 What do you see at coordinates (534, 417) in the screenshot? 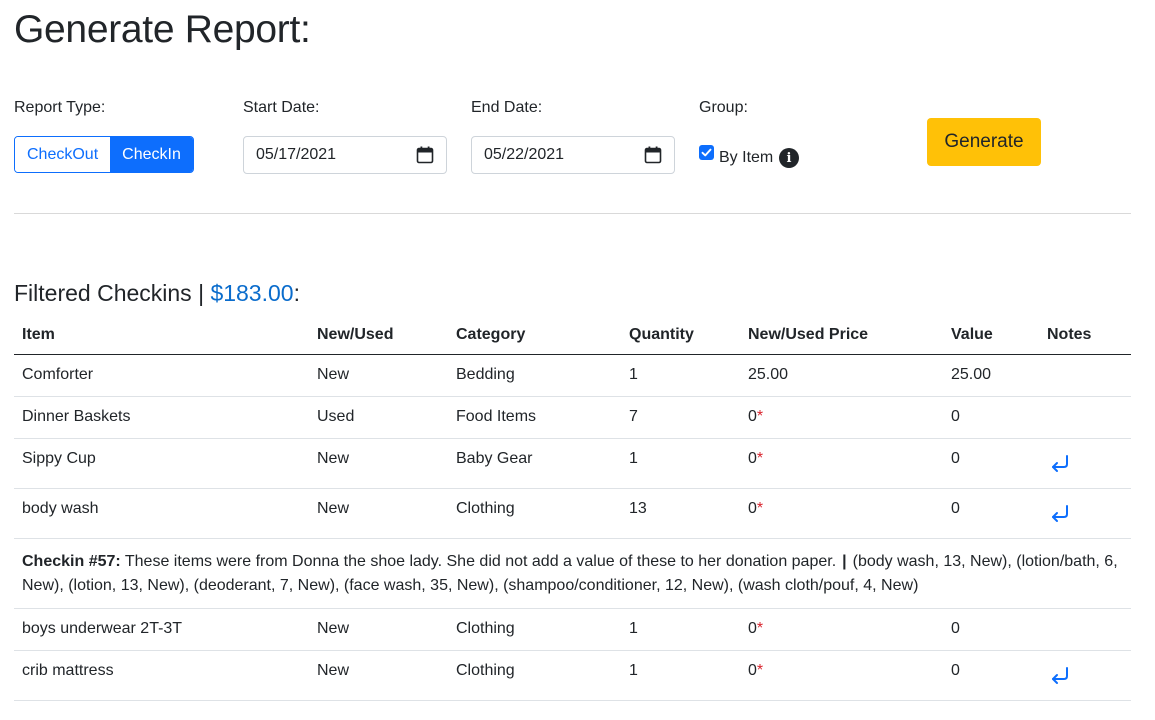
I see `category-cell: Food Items` at bounding box center [534, 417].